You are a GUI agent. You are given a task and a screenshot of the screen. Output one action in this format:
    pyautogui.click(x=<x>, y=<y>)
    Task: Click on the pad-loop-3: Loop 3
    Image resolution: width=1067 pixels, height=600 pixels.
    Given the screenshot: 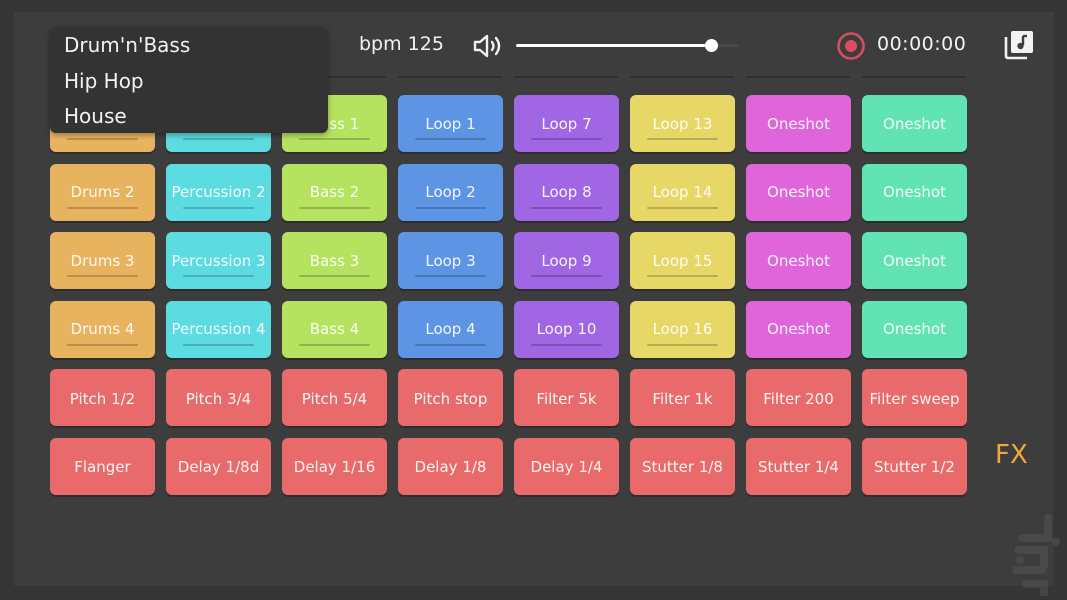 What is the action you would take?
    pyautogui.click(x=450, y=260)
    